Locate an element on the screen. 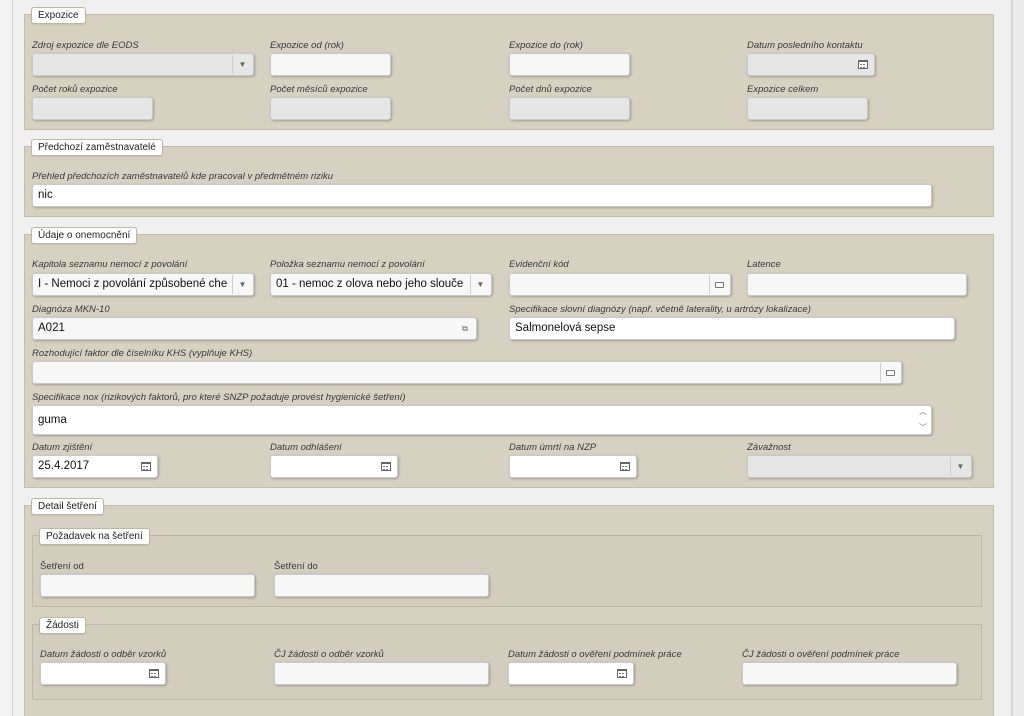 This screenshot has height=716, width=1024. pocet-mesicu-label: Počet měsíců expozice is located at coordinates (319, 89).